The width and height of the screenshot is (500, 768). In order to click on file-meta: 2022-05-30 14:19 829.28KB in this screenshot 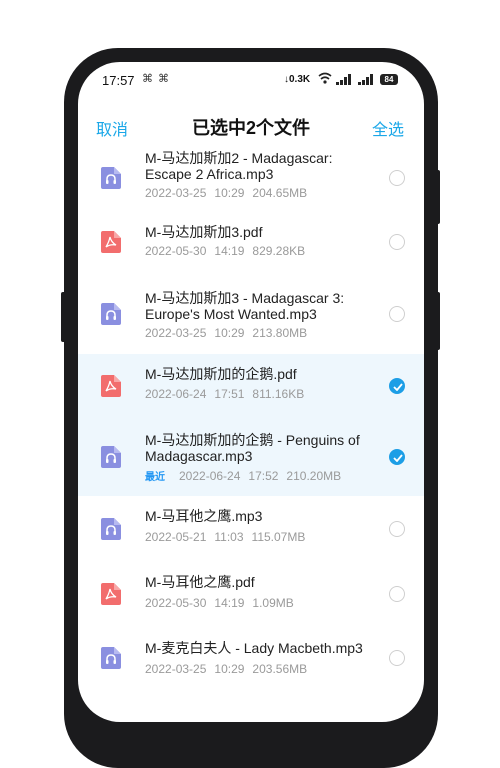, I will do `click(225, 251)`.